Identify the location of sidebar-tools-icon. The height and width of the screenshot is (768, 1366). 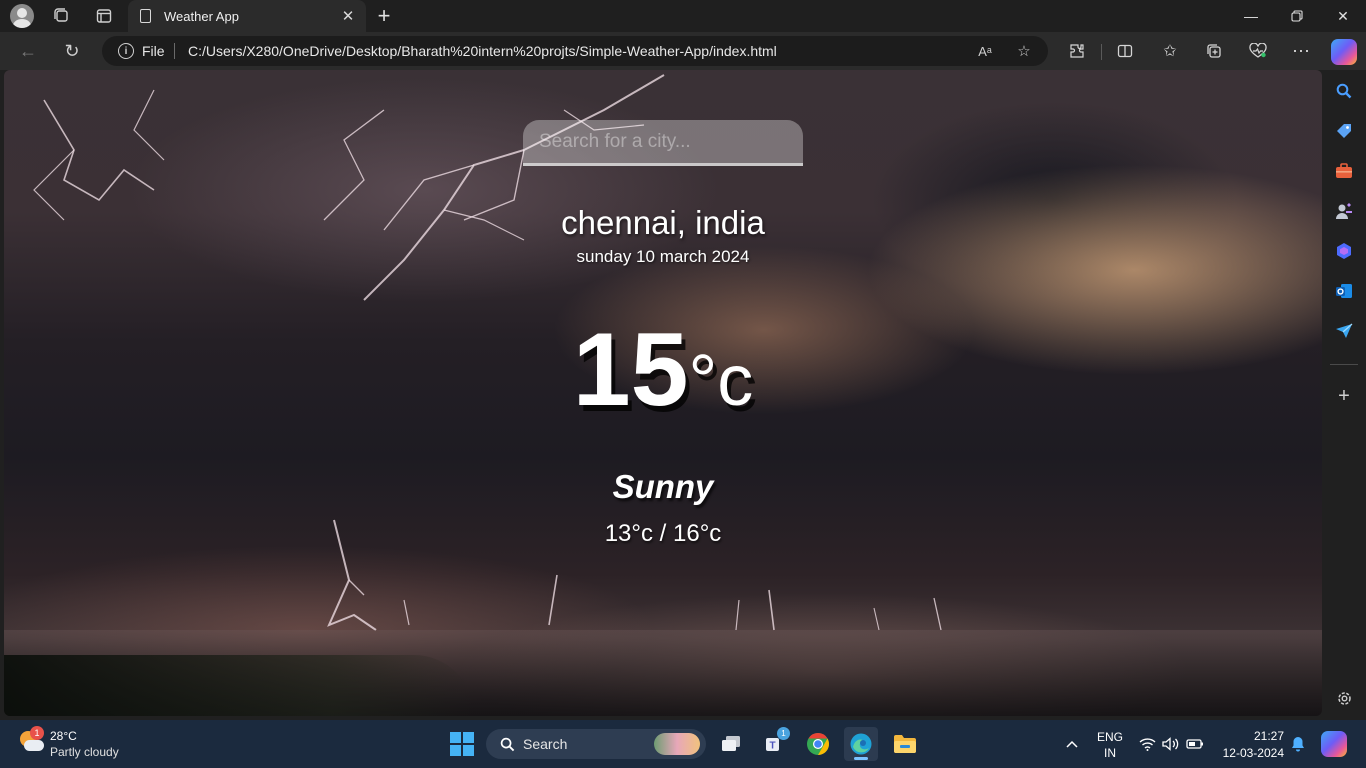
(1344, 171).